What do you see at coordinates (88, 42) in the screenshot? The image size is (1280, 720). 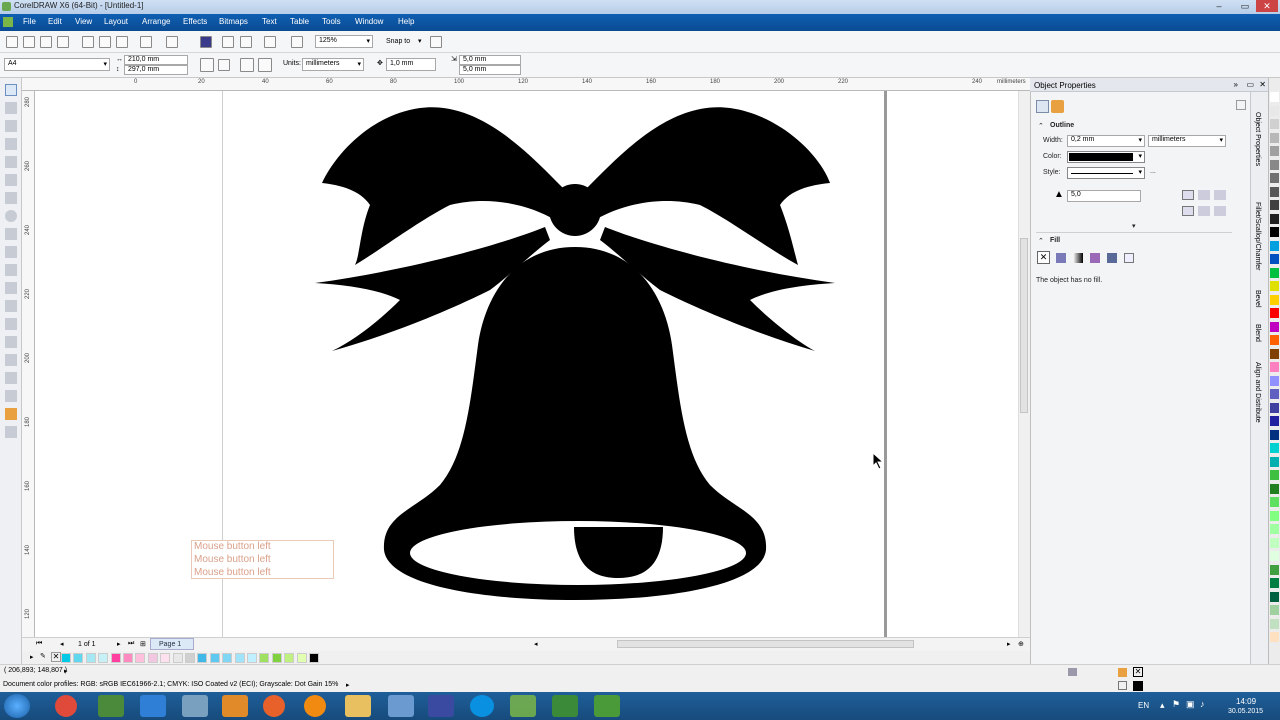 I see `cut-icon` at bounding box center [88, 42].